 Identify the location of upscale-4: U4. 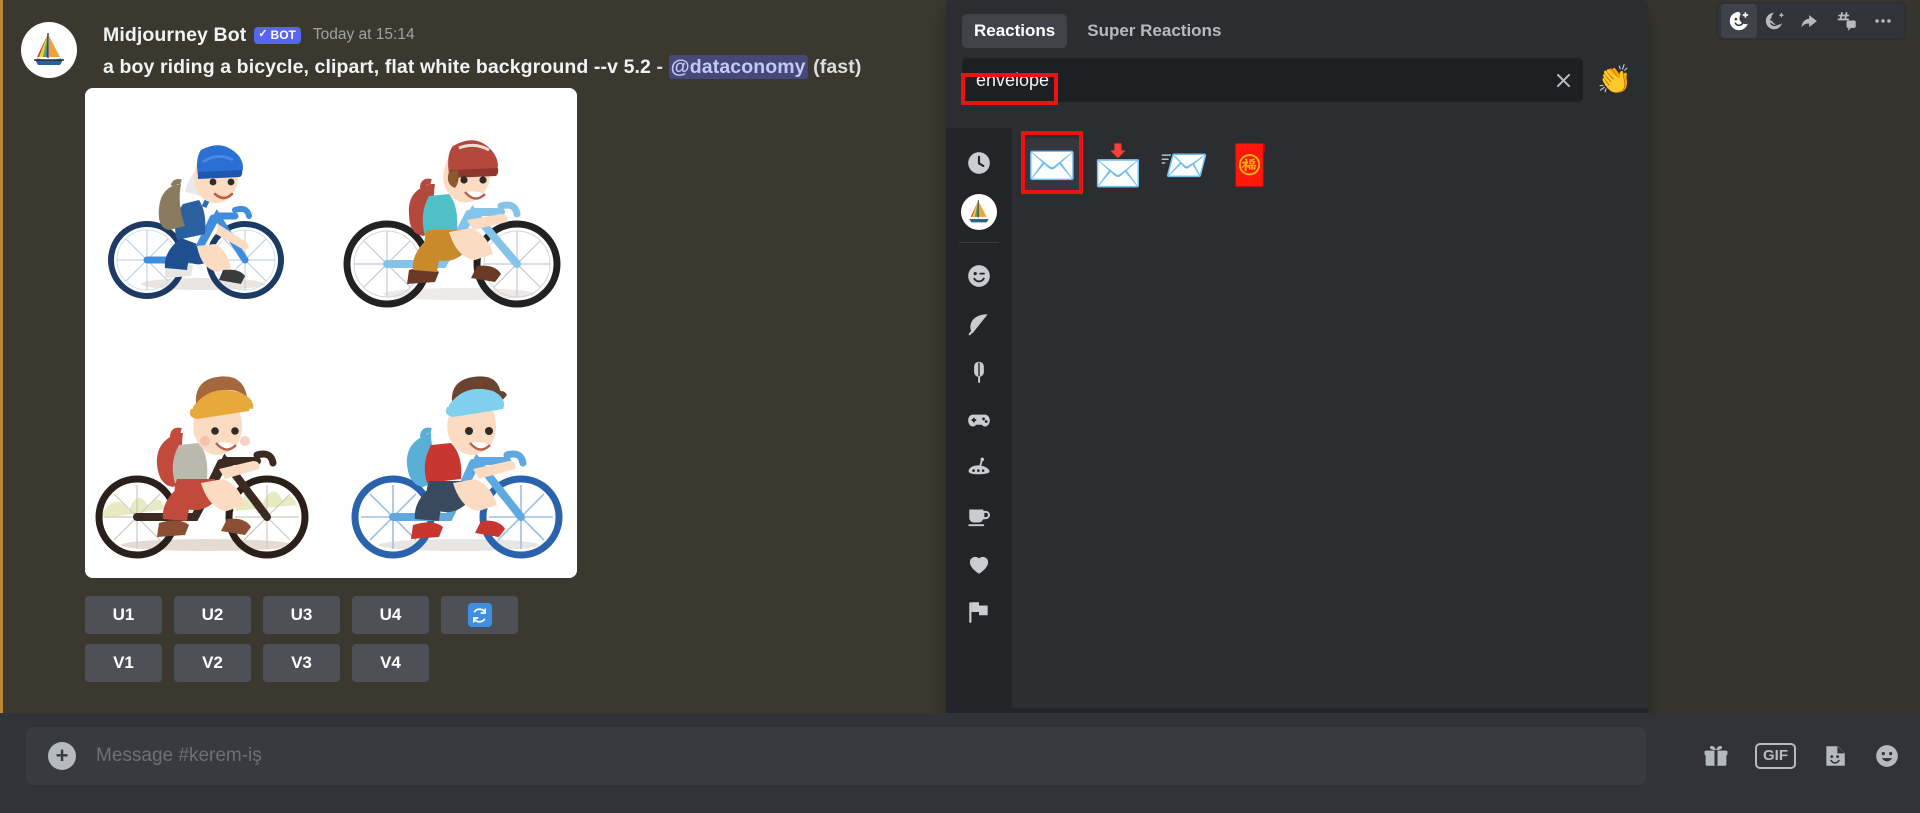
(390, 615).